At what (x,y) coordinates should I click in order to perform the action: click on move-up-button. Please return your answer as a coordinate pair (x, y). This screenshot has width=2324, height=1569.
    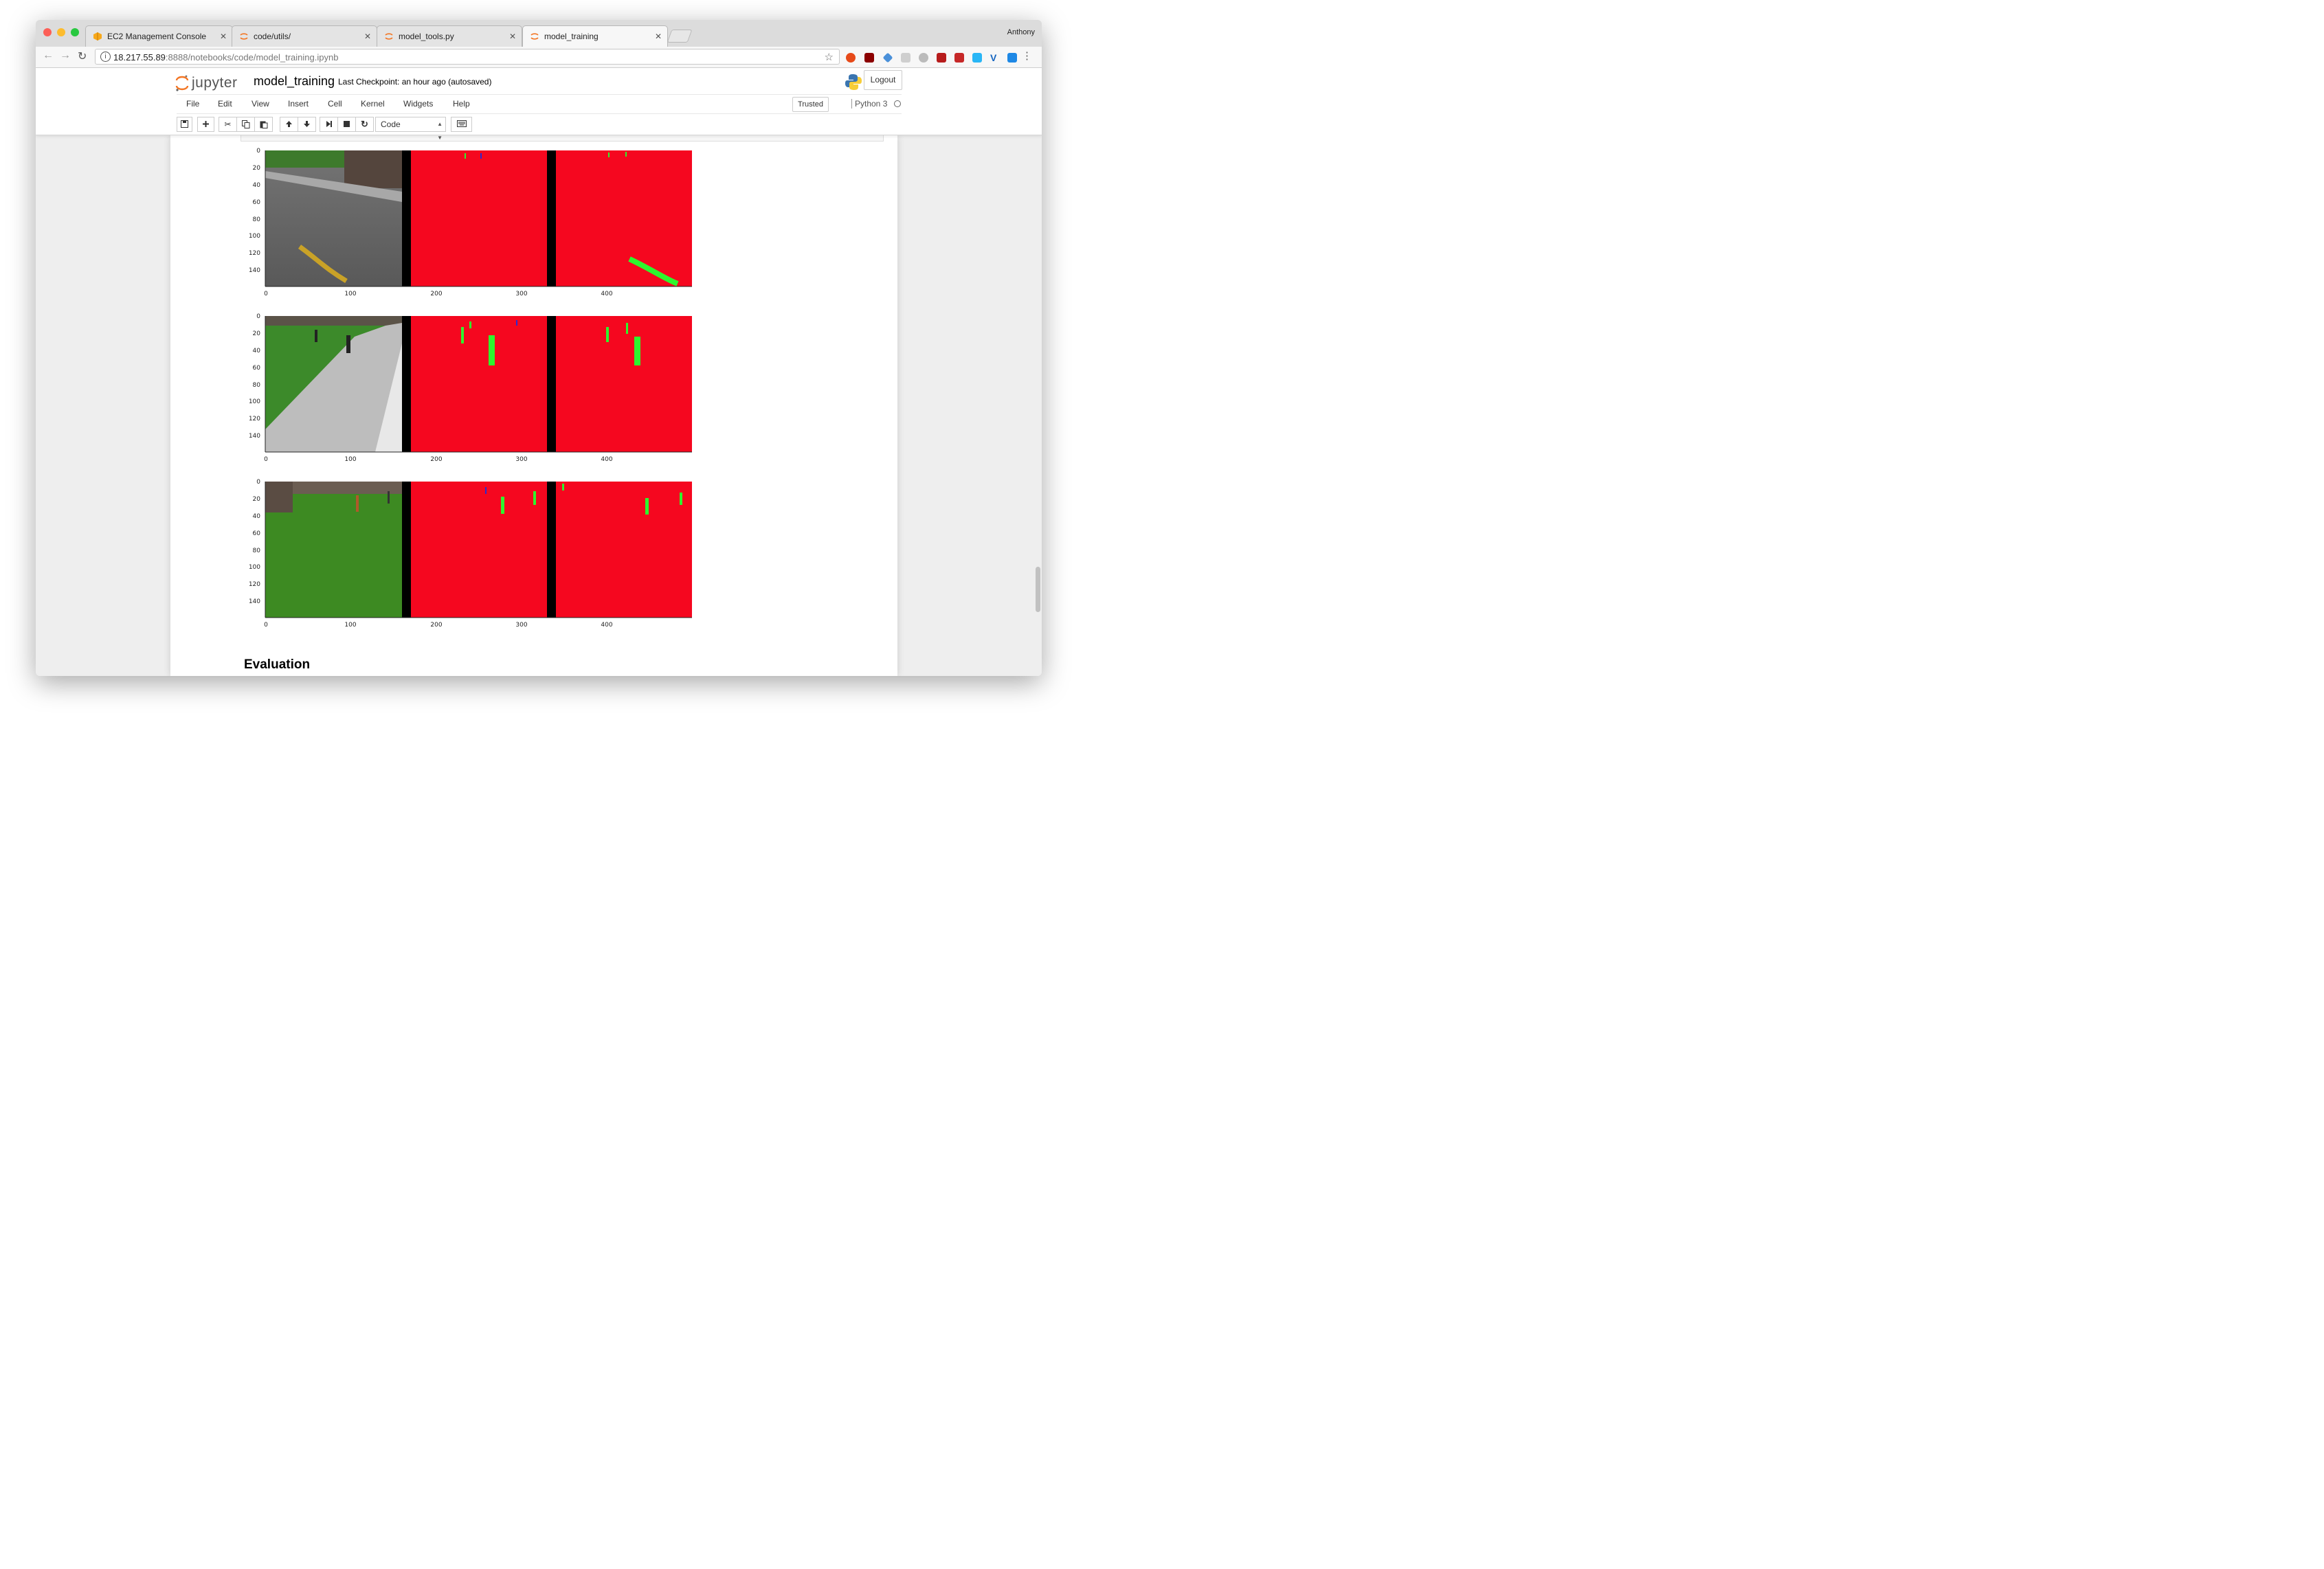
    Looking at the image, I should click on (289, 124).